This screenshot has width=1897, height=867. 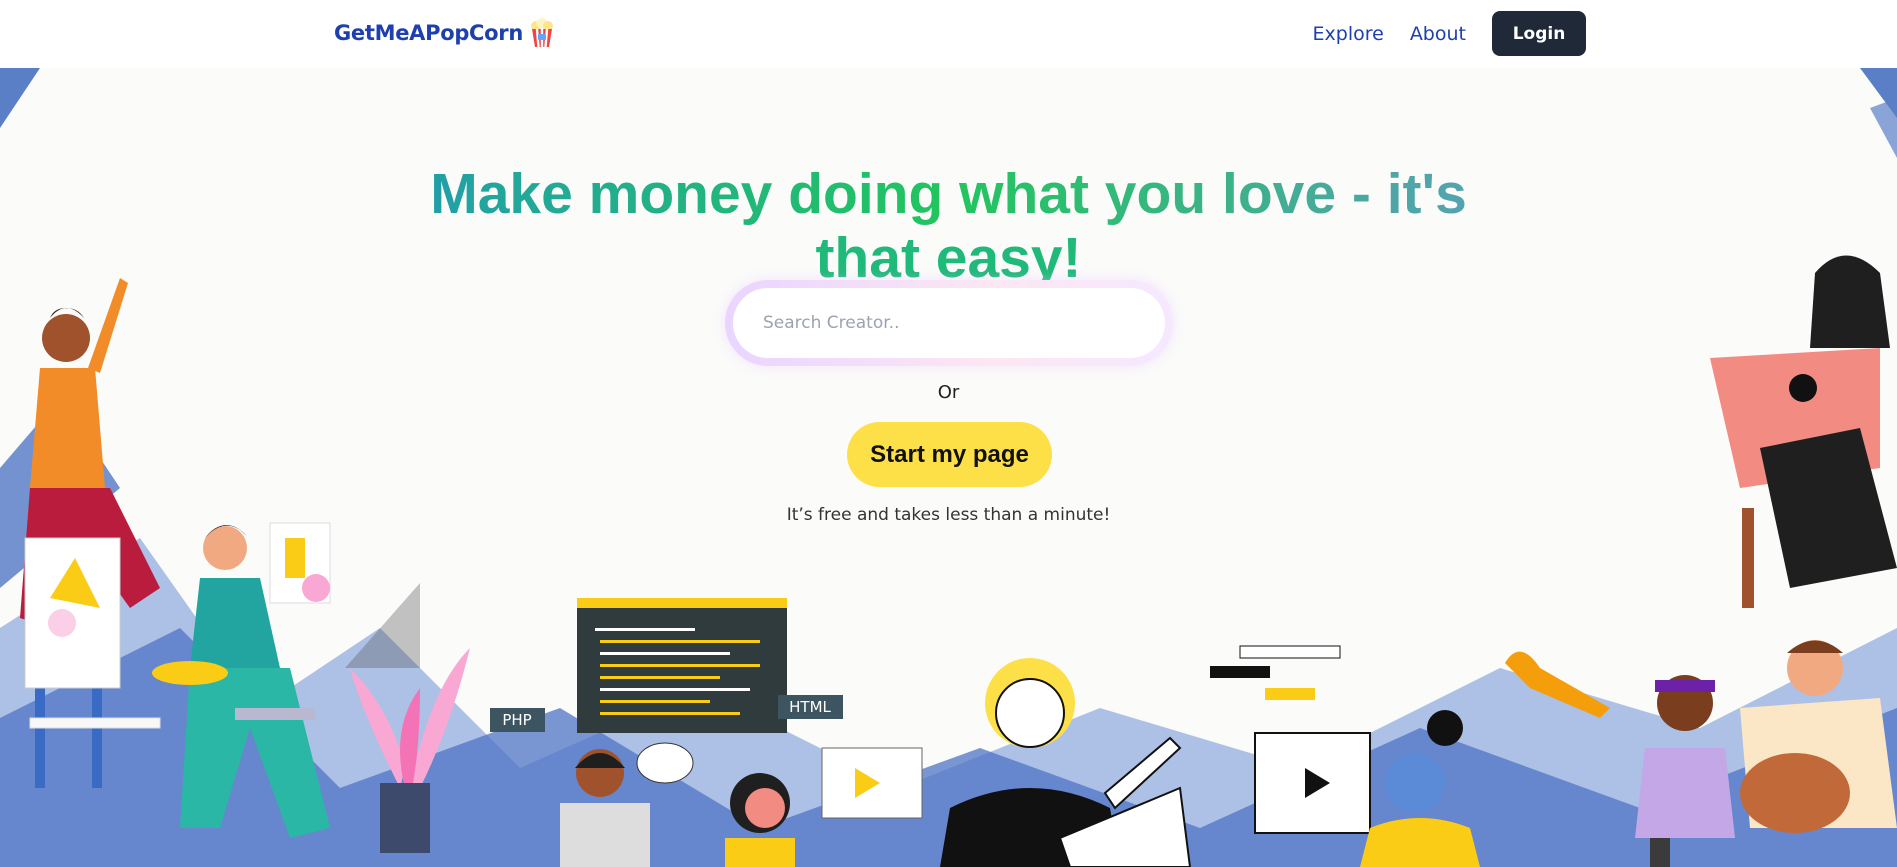 What do you see at coordinates (810, 707) in the screenshot?
I see `html-tag: HTML` at bounding box center [810, 707].